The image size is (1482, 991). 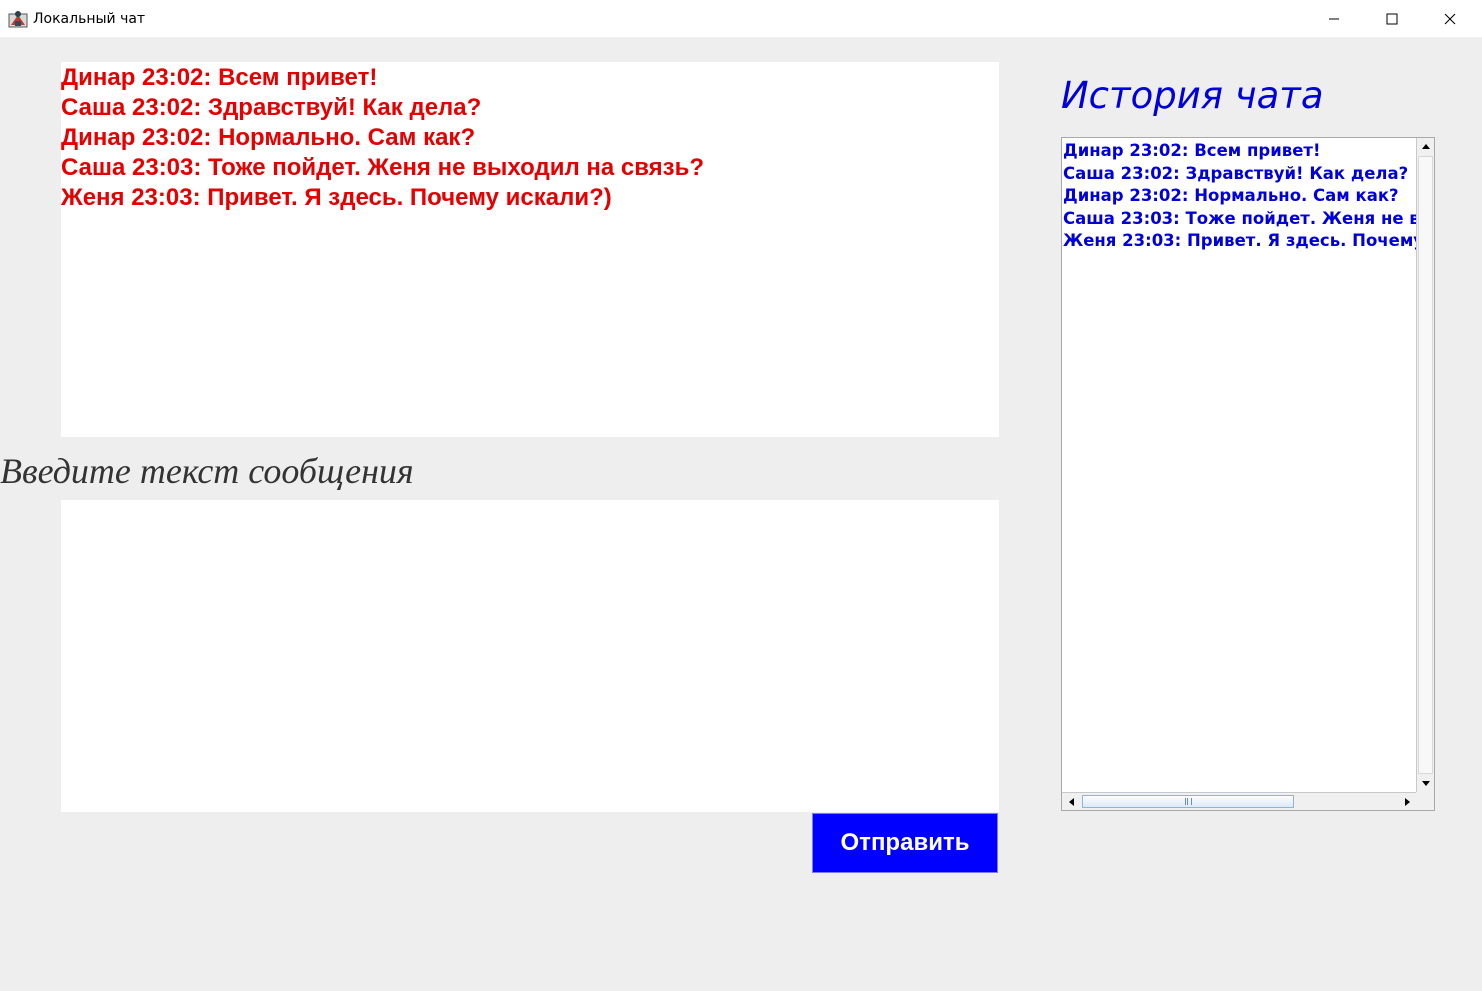 What do you see at coordinates (89, 19) in the screenshot?
I see `window-title: Локальный чат` at bounding box center [89, 19].